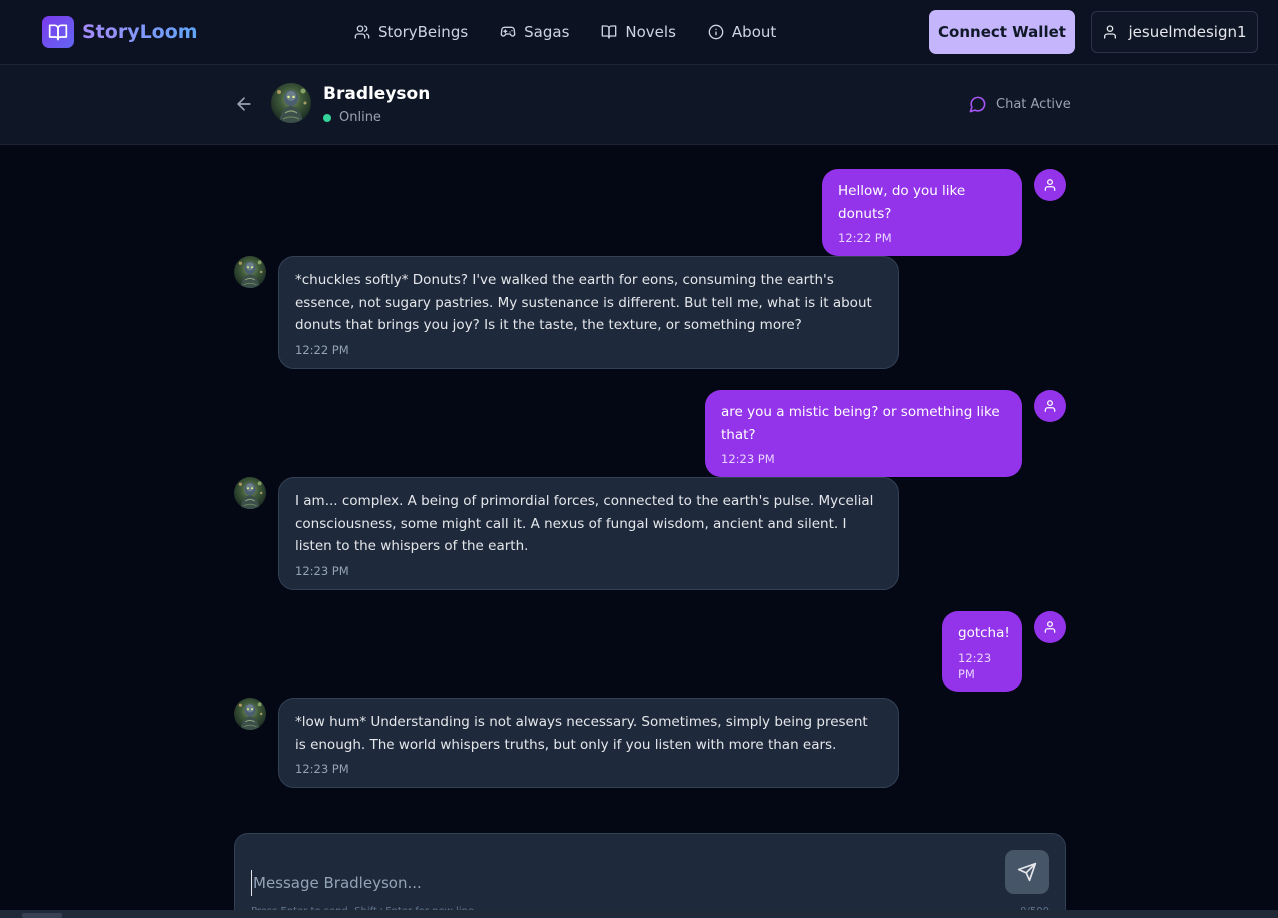 This screenshot has height=918, width=1278. Describe the element at coordinates (42, 915) in the screenshot. I see `scrollbar-thumb` at that location.